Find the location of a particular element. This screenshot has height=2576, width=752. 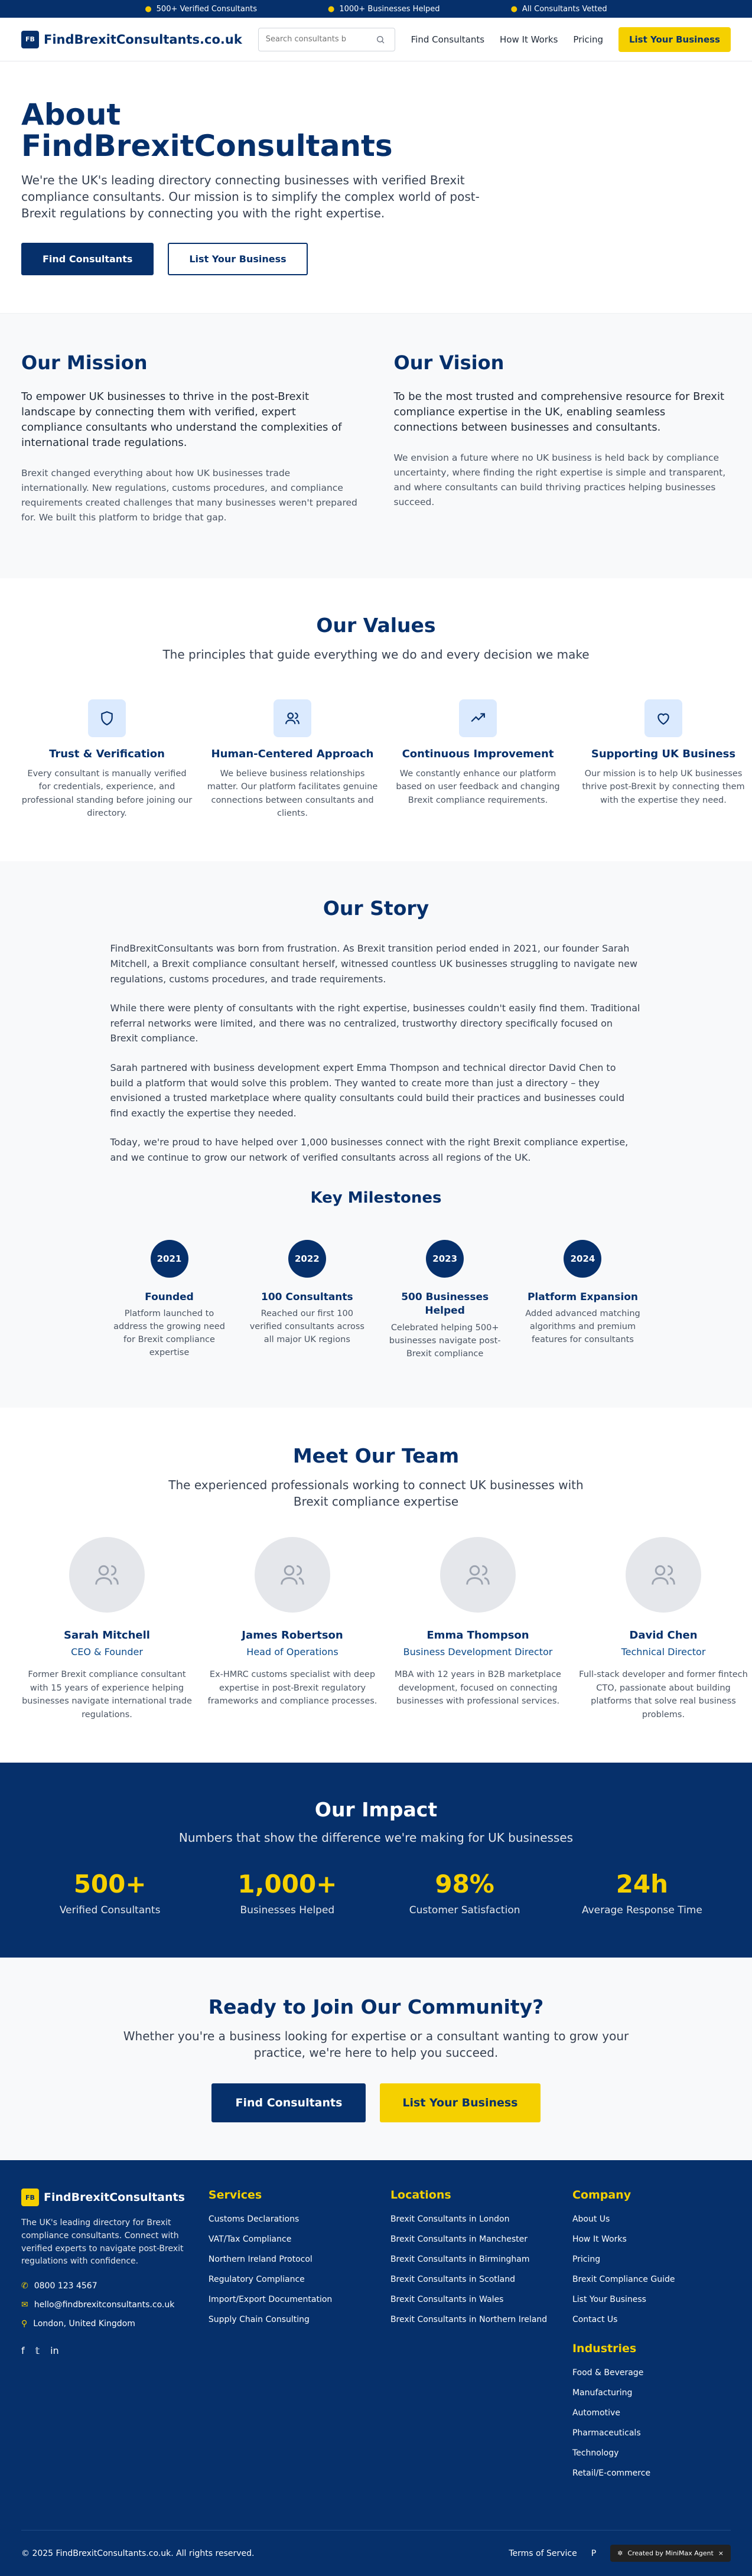

find-consultants-button: Find Consultants is located at coordinates (87, 259).